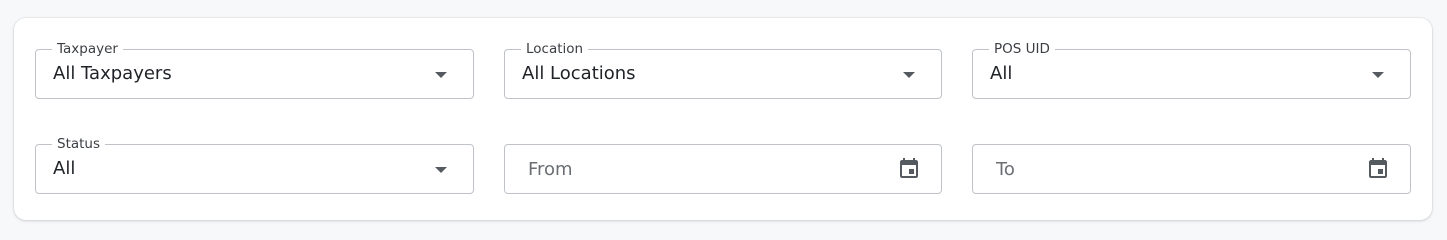 This screenshot has height=240, width=1447. What do you see at coordinates (1022, 49) in the screenshot?
I see `pos-uid-label: POS UID` at bounding box center [1022, 49].